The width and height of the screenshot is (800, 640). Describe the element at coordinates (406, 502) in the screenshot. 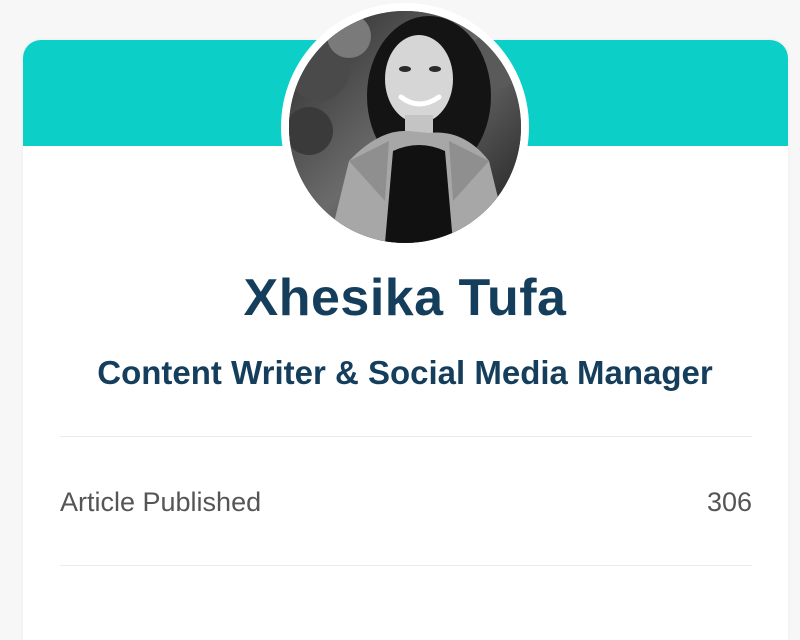

I see `stat-row-articles: Article Published 306` at that location.